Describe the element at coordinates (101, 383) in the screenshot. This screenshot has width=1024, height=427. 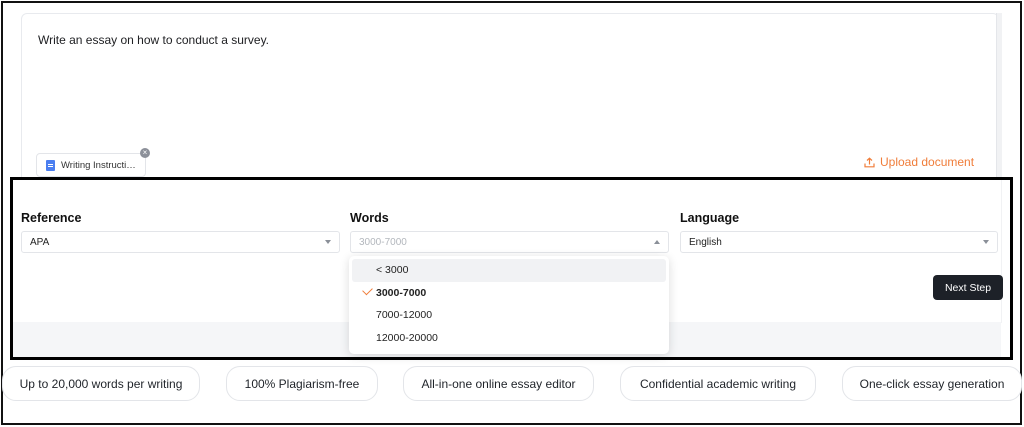
I see `feature-pill: Up to 20,000 words per writing` at that location.